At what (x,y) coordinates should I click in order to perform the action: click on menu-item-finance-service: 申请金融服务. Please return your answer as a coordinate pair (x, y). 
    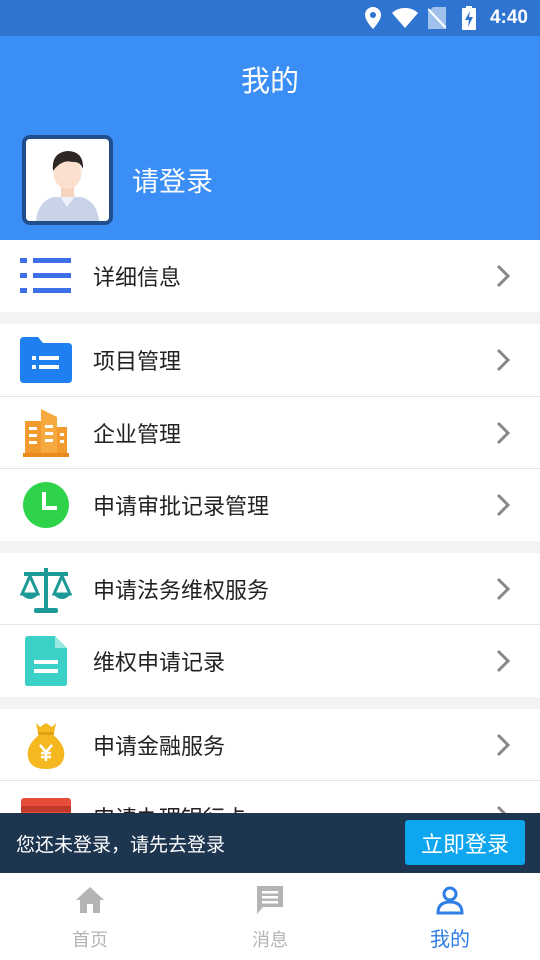
    Looking at the image, I should click on (270, 745).